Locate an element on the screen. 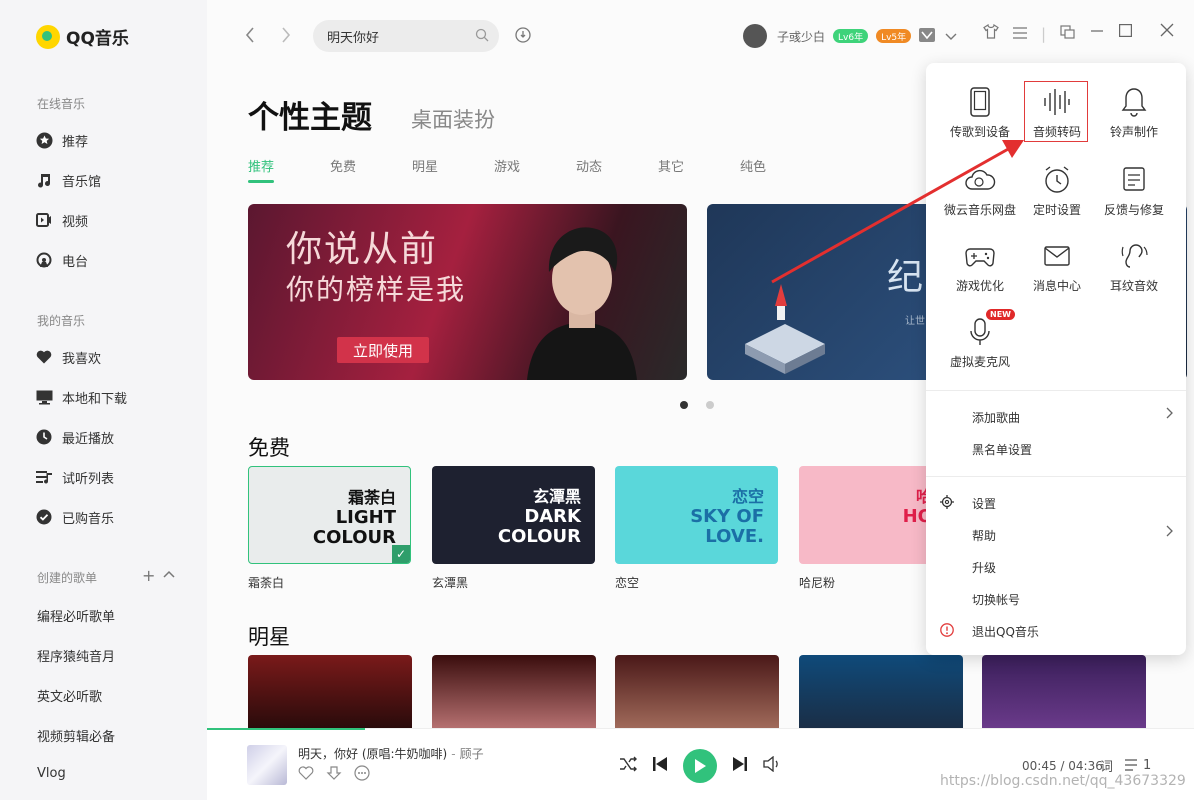 This screenshot has width=1194, height=800. search-icon is located at coordinates (482, 37).